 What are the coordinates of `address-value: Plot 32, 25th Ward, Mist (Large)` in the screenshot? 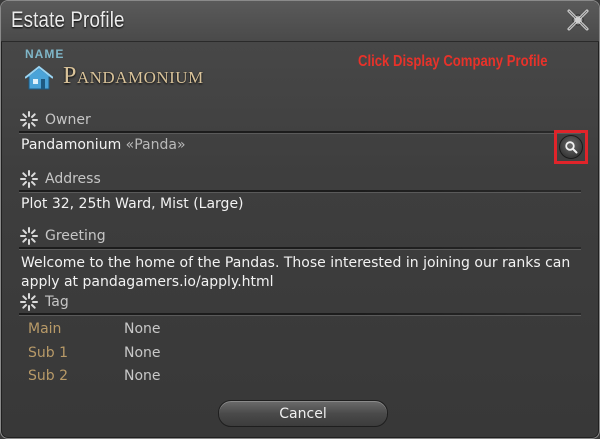 It's located at (132, 204).